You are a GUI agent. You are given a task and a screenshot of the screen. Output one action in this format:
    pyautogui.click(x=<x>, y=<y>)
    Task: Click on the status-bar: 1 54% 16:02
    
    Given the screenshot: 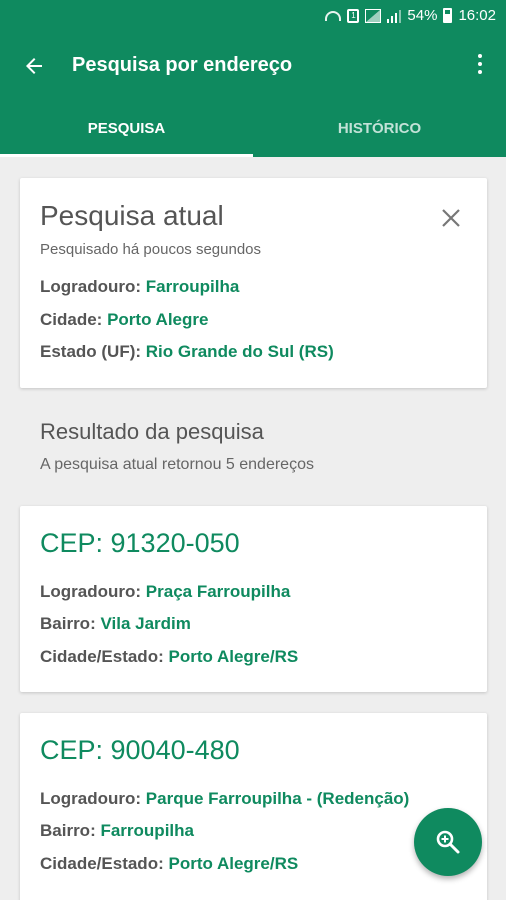 What is the action you would take?
    pyautogui.click(x=253, y=16)
    